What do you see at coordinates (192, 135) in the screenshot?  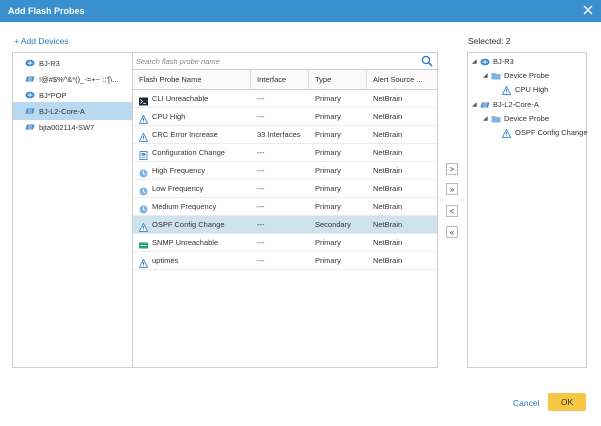 I see `probe-name-cell: CRC Error Increase` at bounding box center [192, 135].